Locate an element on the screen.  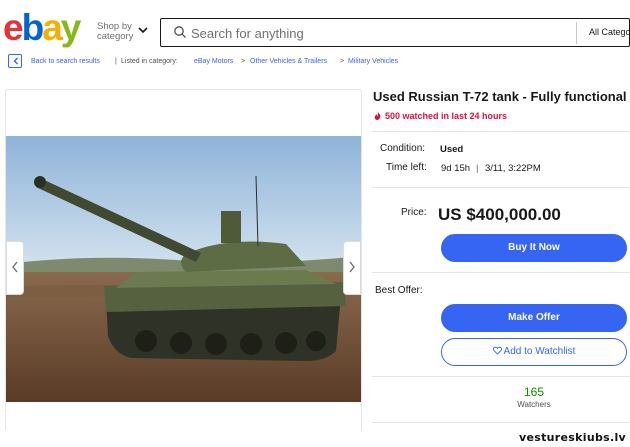
next-image-button is located at coordinates (352, 268).